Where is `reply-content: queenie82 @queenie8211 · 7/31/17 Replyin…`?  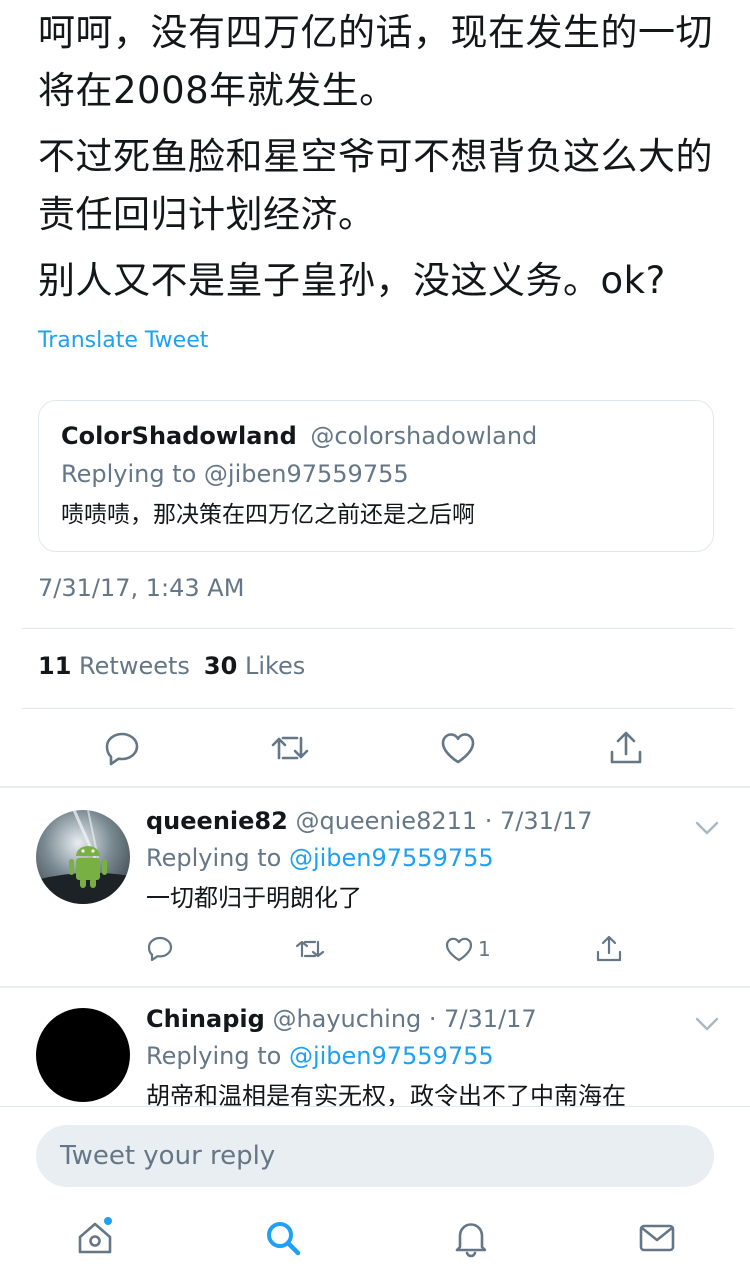 reply-content: queenie82 @queenie8211 · 7/31/17 Replyin… is located at coordinates (428, 861).